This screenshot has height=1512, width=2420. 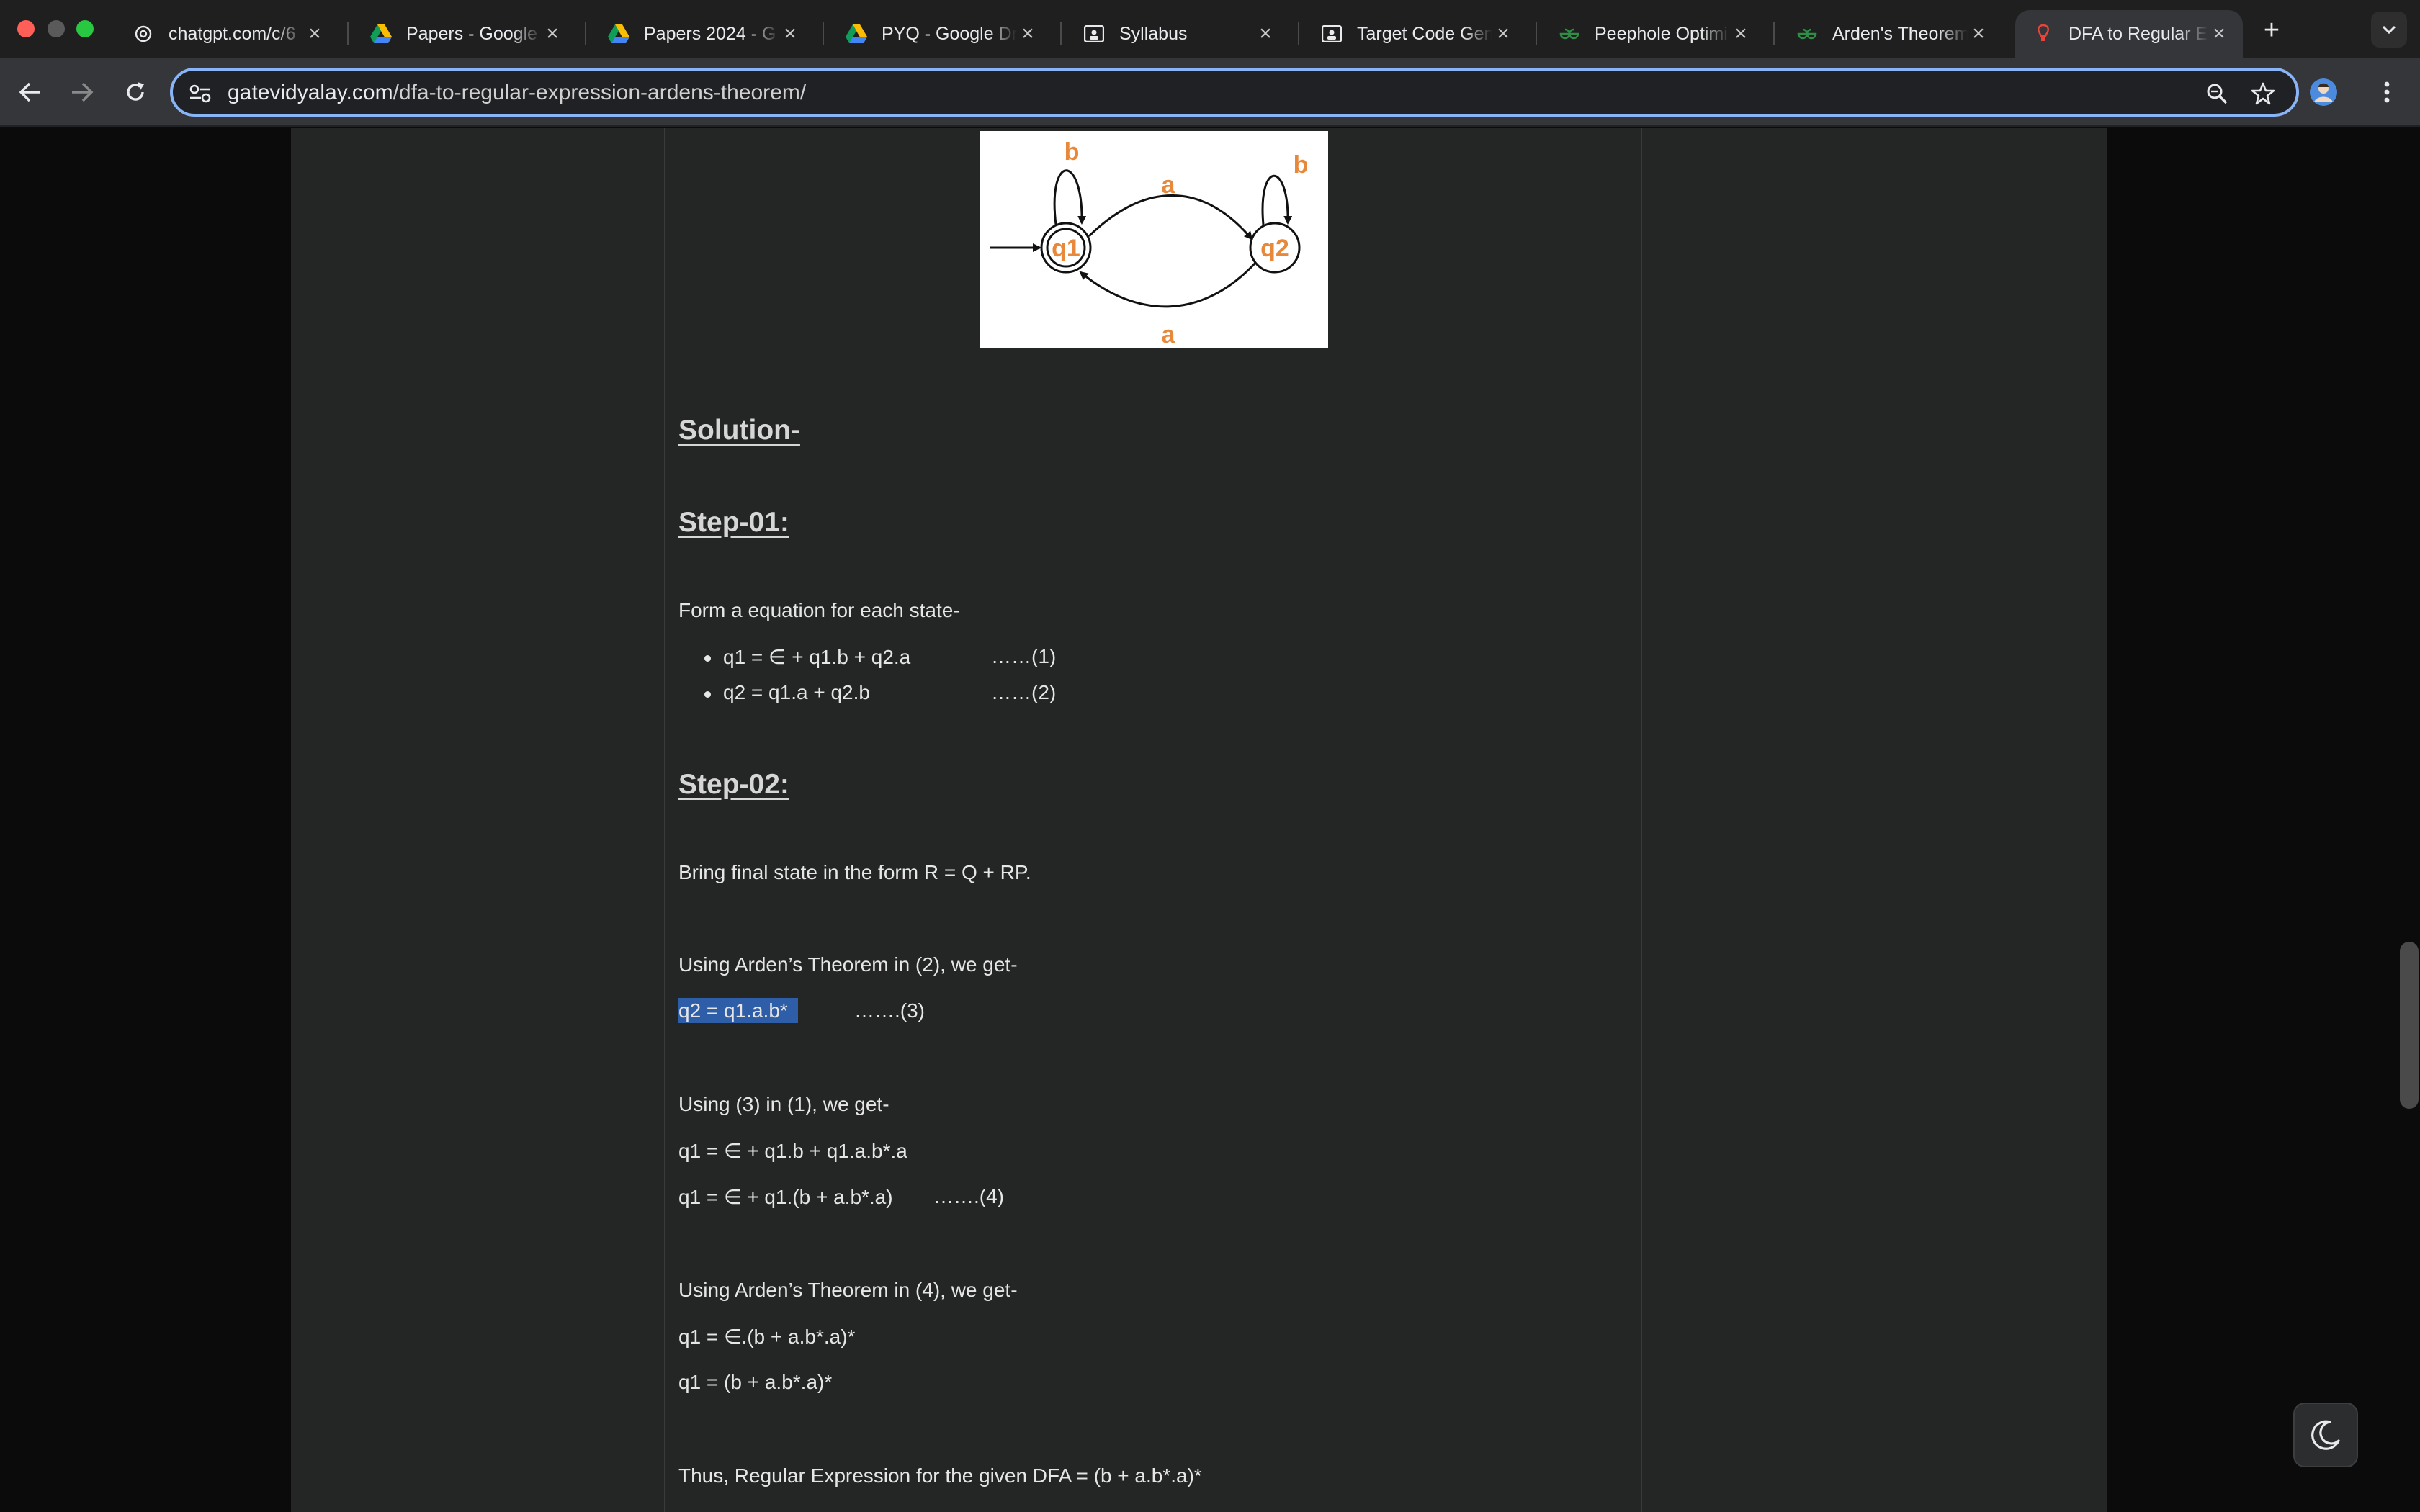 What do you see at coordinates (968, 1196) in the screenshot?
I see `equation-4-number: …….(4)` at bounding box center [968, 1196].